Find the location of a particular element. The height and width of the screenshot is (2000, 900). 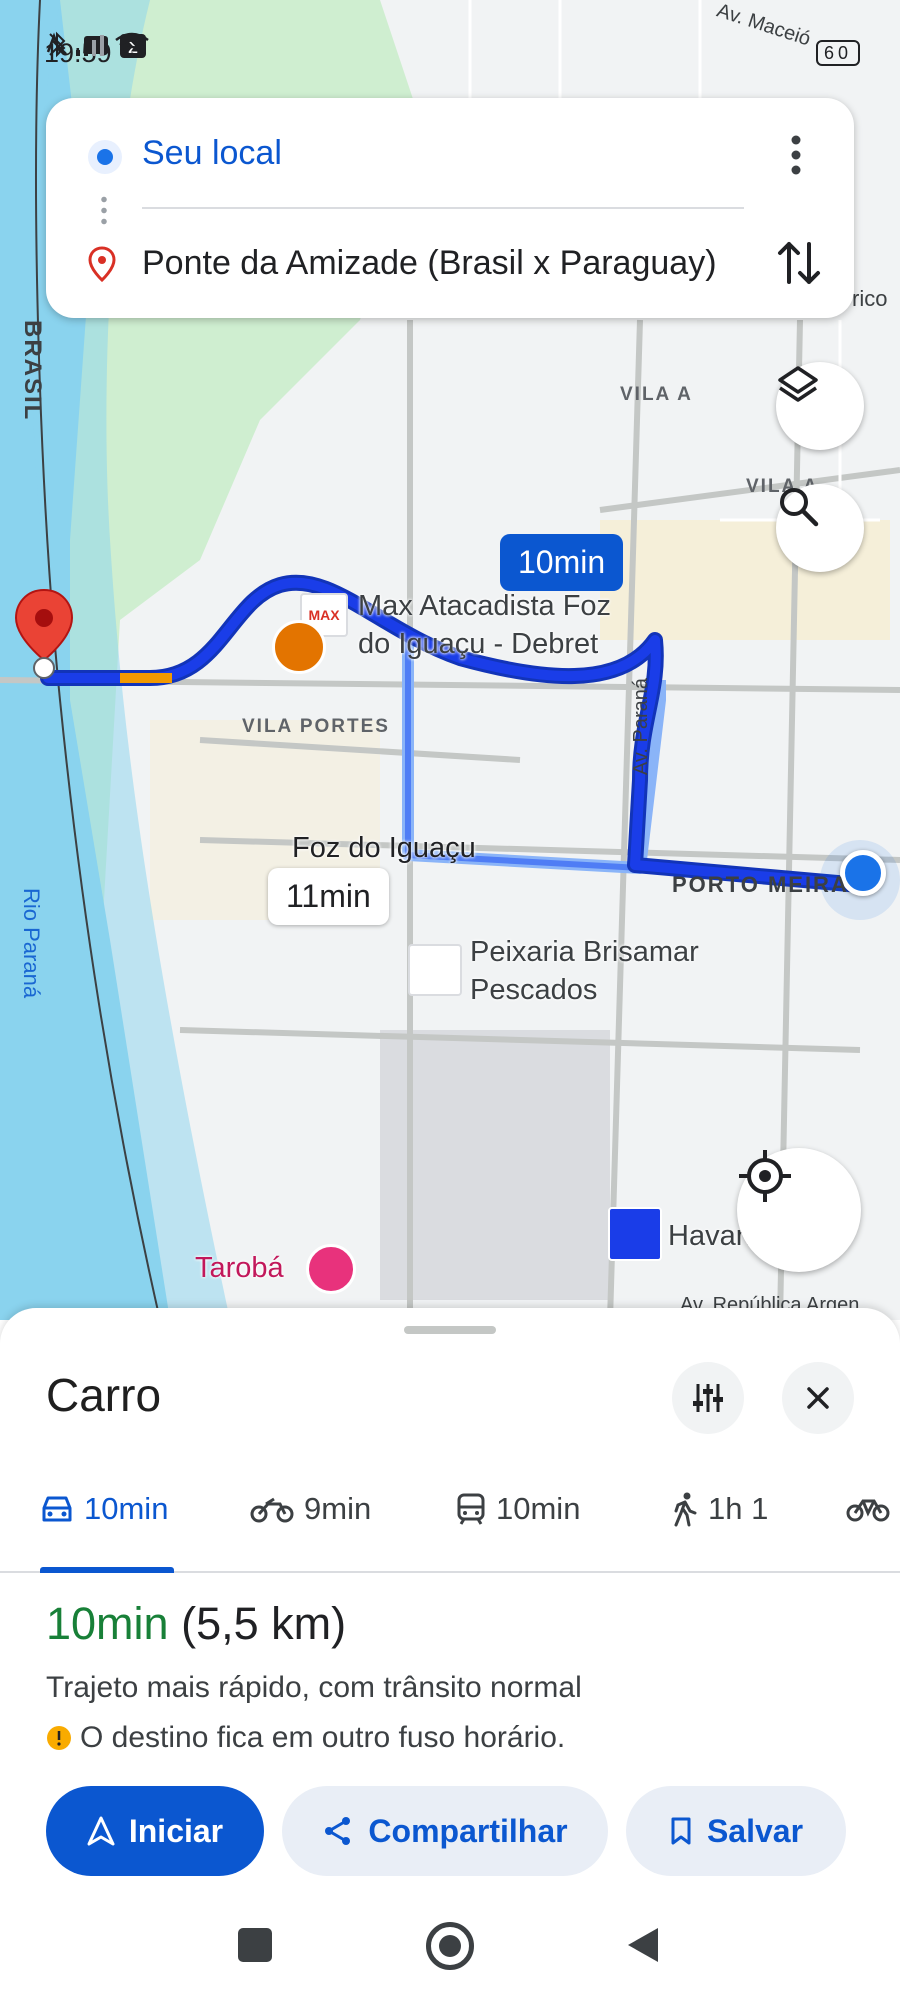

warning-icon is located at coordinates (59, 1738).